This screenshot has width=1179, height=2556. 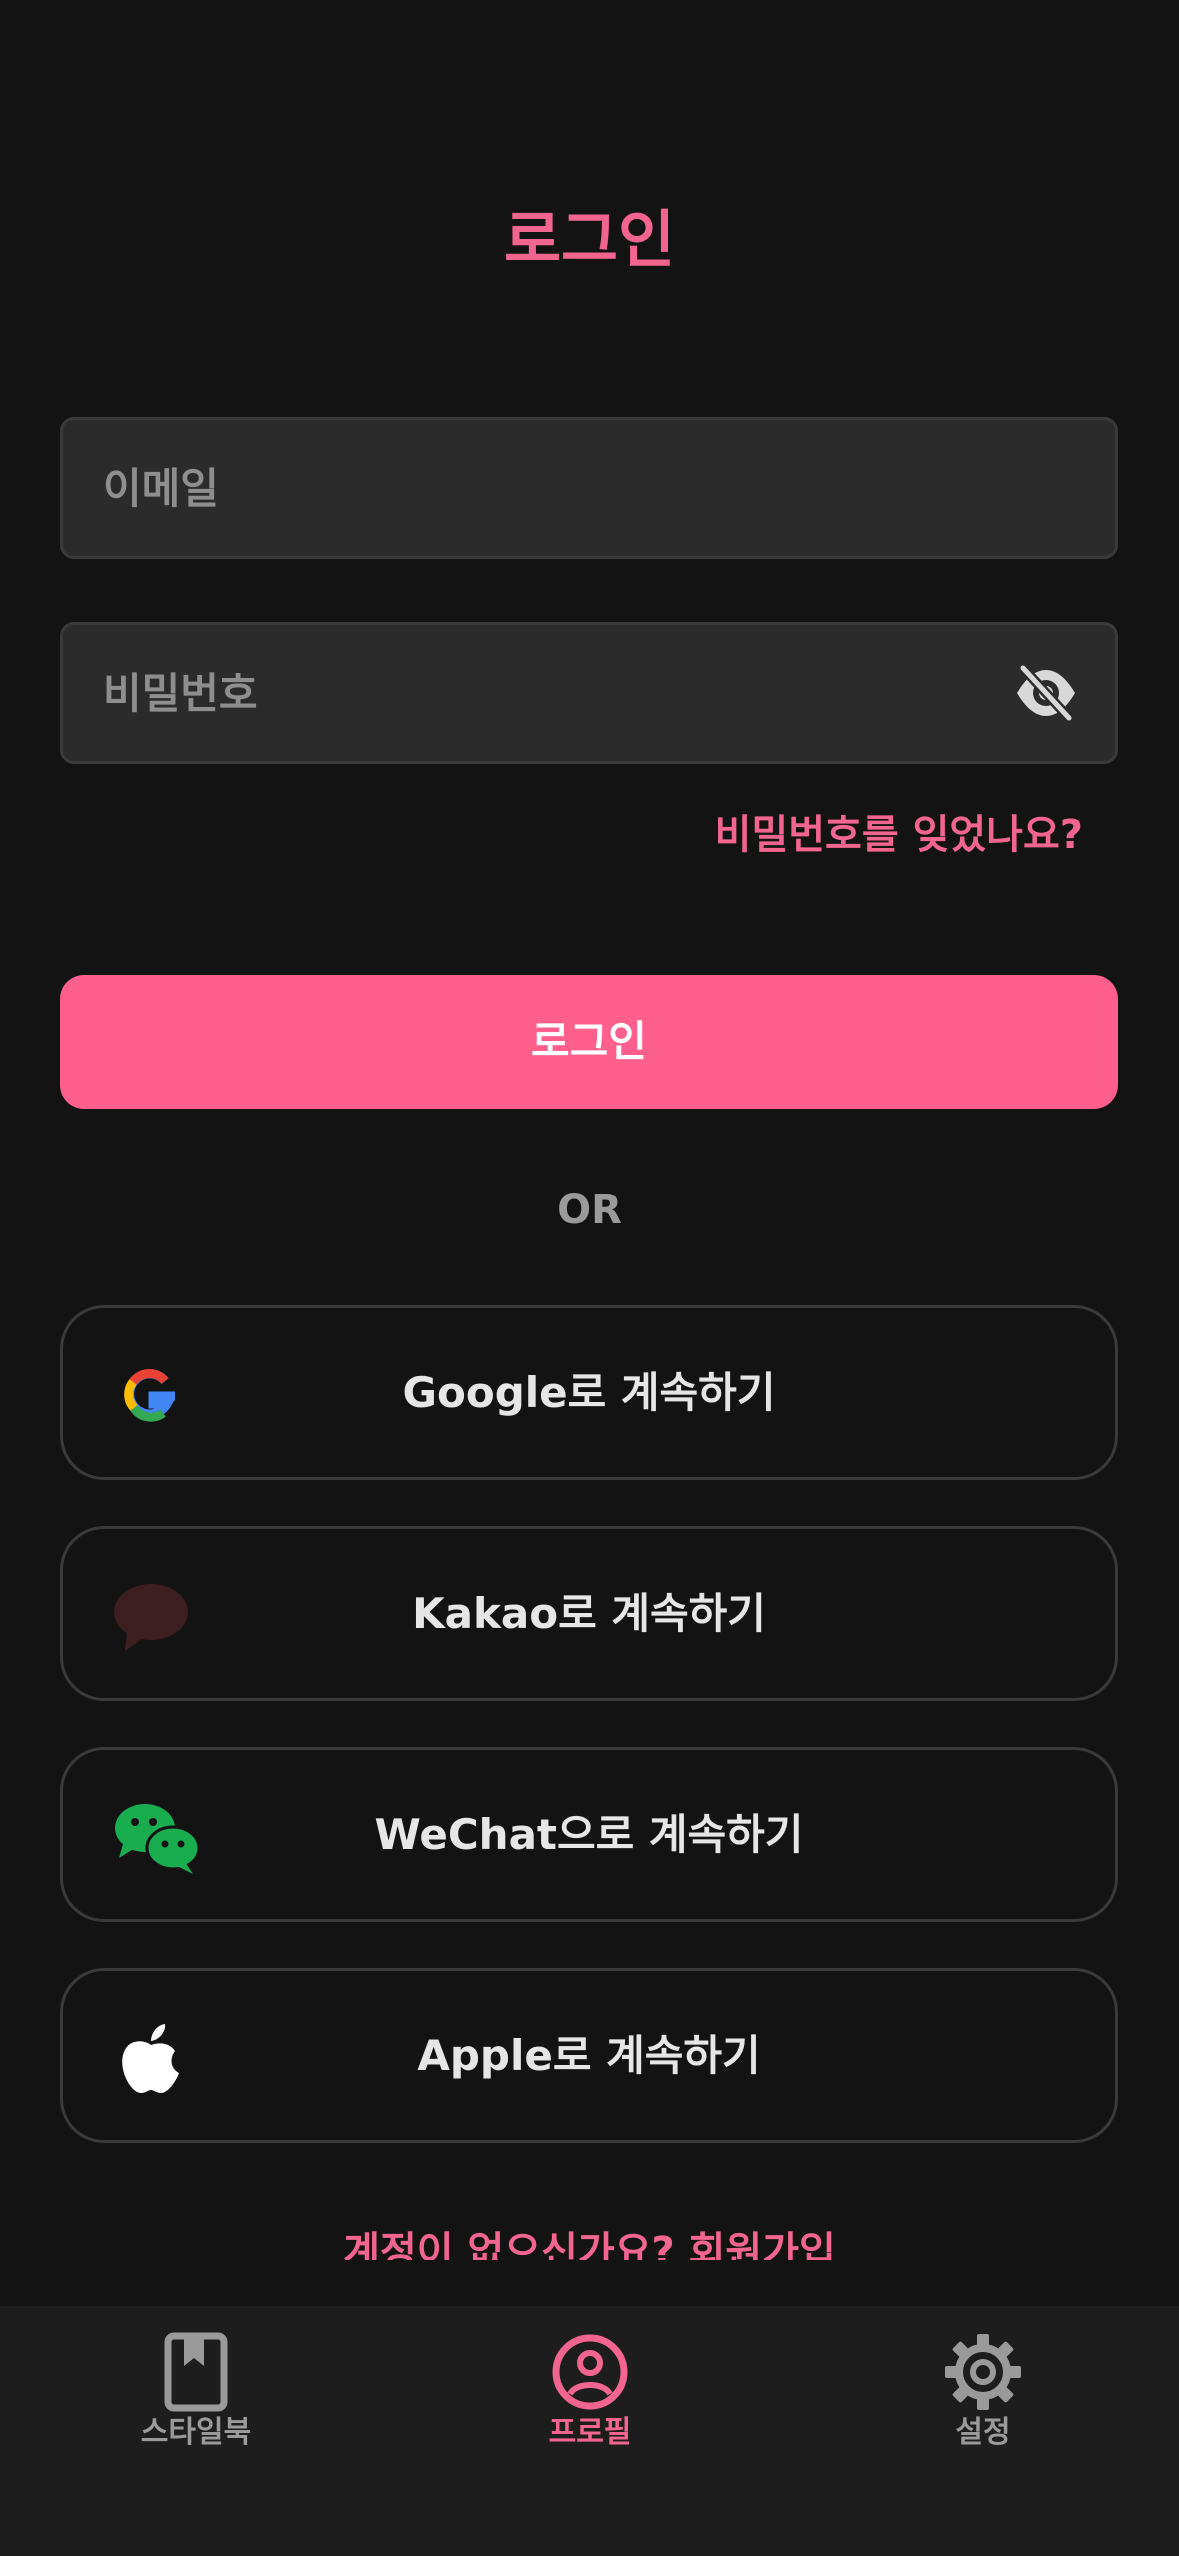 I want to click on gear-icon, so click(x=983, y=2372).